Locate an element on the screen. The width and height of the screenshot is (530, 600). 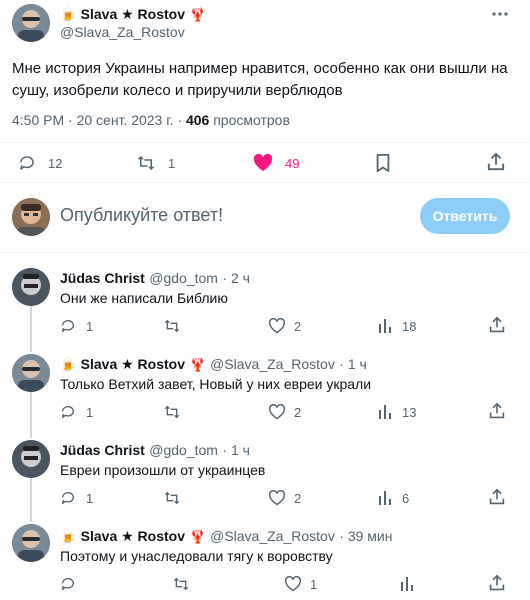
main-author-name-row: 🍺 Slava ★ Rostov 🦞 is located at coordinates (133, 15).